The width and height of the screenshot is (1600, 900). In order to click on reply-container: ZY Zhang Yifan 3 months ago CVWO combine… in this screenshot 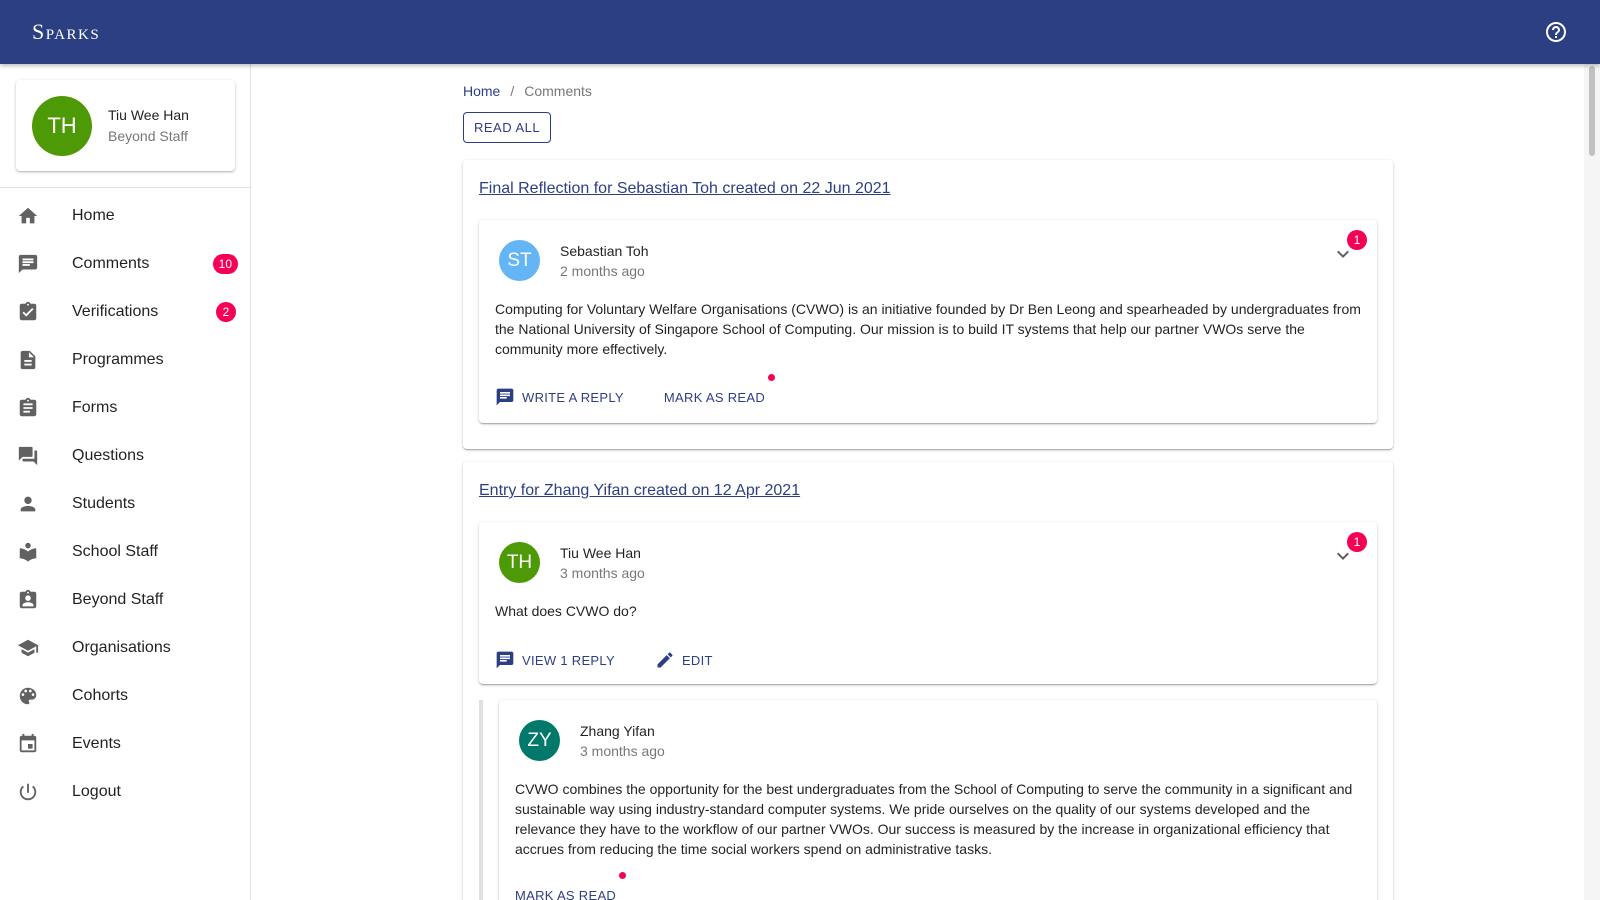, I will do `click(928, 800)`.